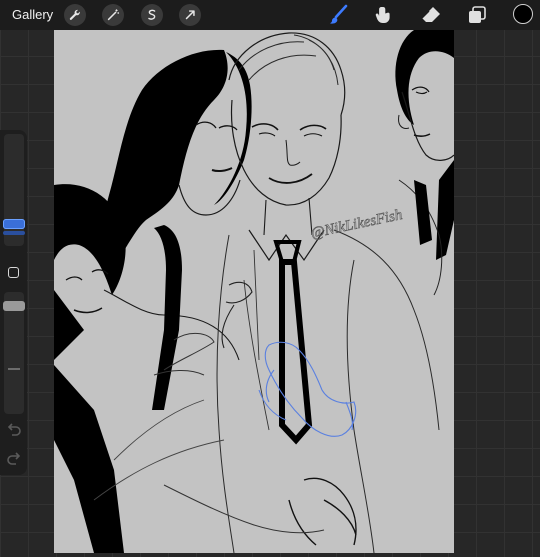  Describe the element at coordinates (13, 272) in the screenshot. I see `modify-button` at that location.